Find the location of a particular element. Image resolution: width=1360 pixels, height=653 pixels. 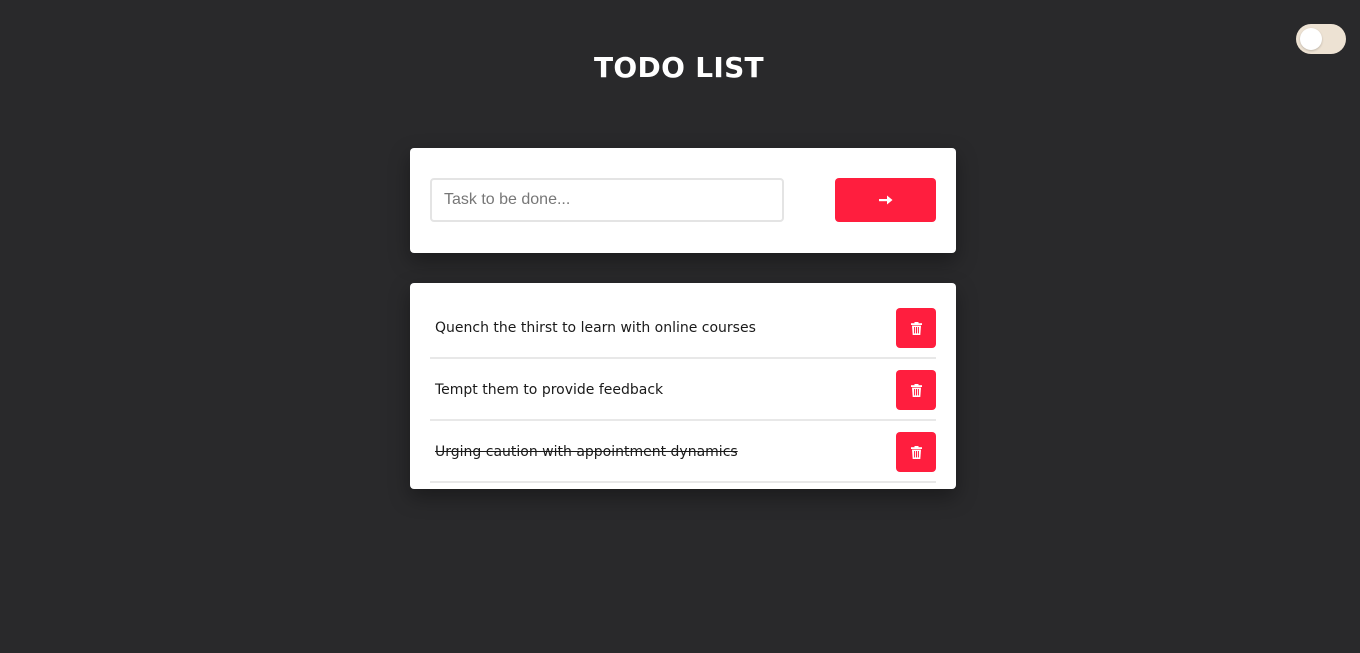

add-task-button is located at coordinates (885, 200).